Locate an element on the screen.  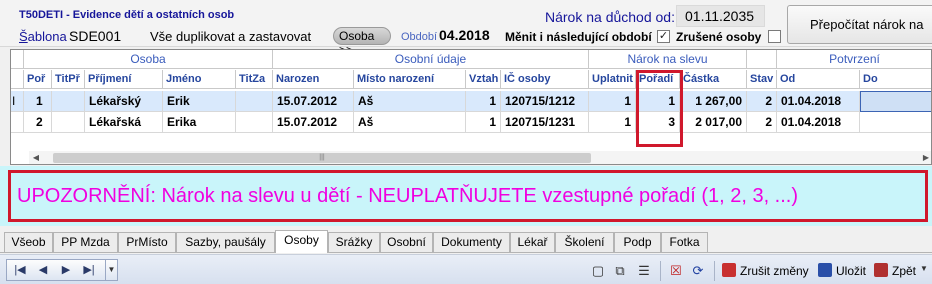
group-osoba: Osoba is located at coordinates (148, 59).